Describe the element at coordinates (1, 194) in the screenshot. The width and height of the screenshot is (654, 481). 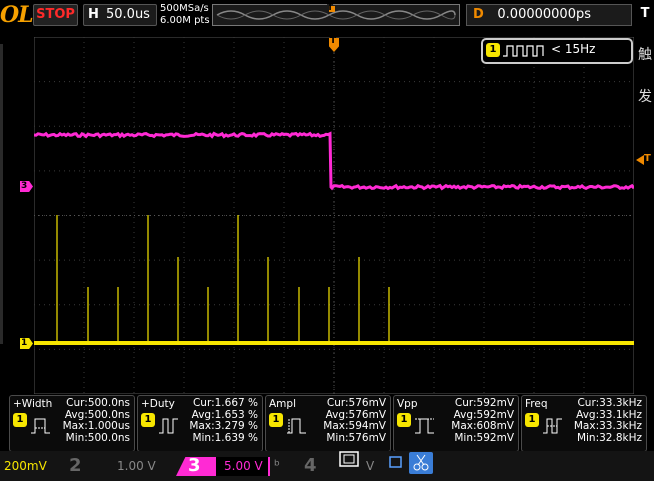
I see `left-edge-panel` at that location.